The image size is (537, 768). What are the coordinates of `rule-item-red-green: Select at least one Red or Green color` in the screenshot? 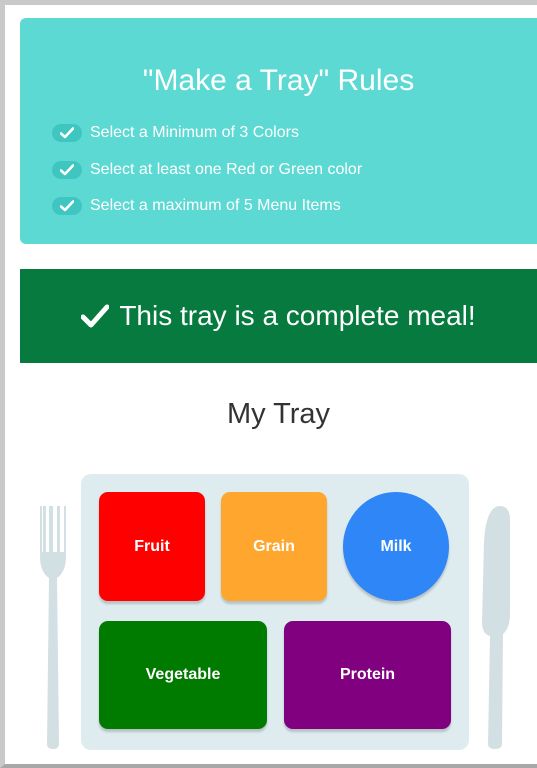 It's located at (207, 170).